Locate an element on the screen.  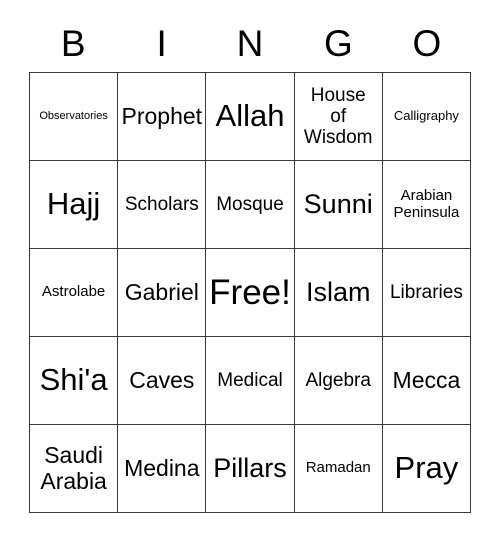
bingo-cell-label: Medical is located at coordinates (250, 380).